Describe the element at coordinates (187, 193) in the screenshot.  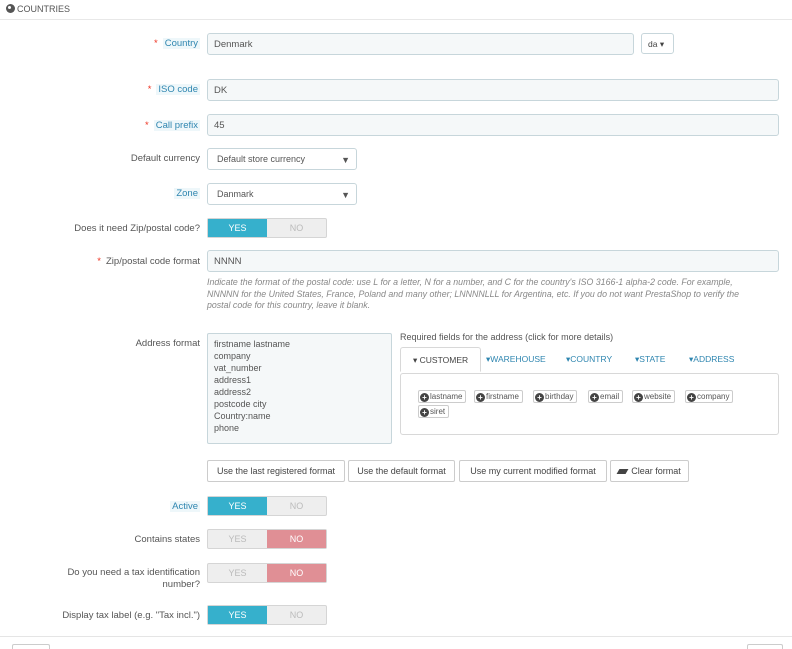
I see `zone-label: Zone` at that location.